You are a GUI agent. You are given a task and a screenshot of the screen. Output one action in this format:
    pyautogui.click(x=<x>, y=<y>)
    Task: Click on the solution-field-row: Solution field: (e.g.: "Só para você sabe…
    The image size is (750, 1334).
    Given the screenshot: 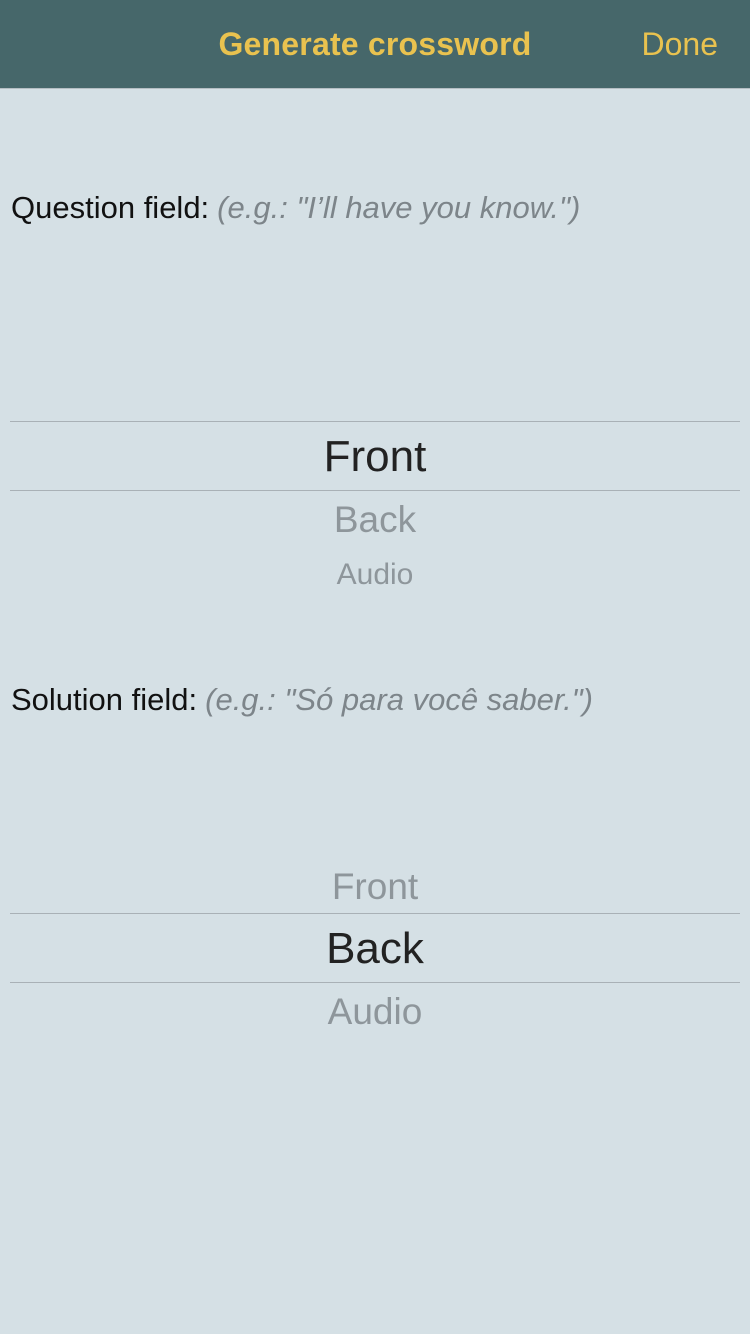 What is the action you would take?
    pyautogui.click(x=302, y=700)
    